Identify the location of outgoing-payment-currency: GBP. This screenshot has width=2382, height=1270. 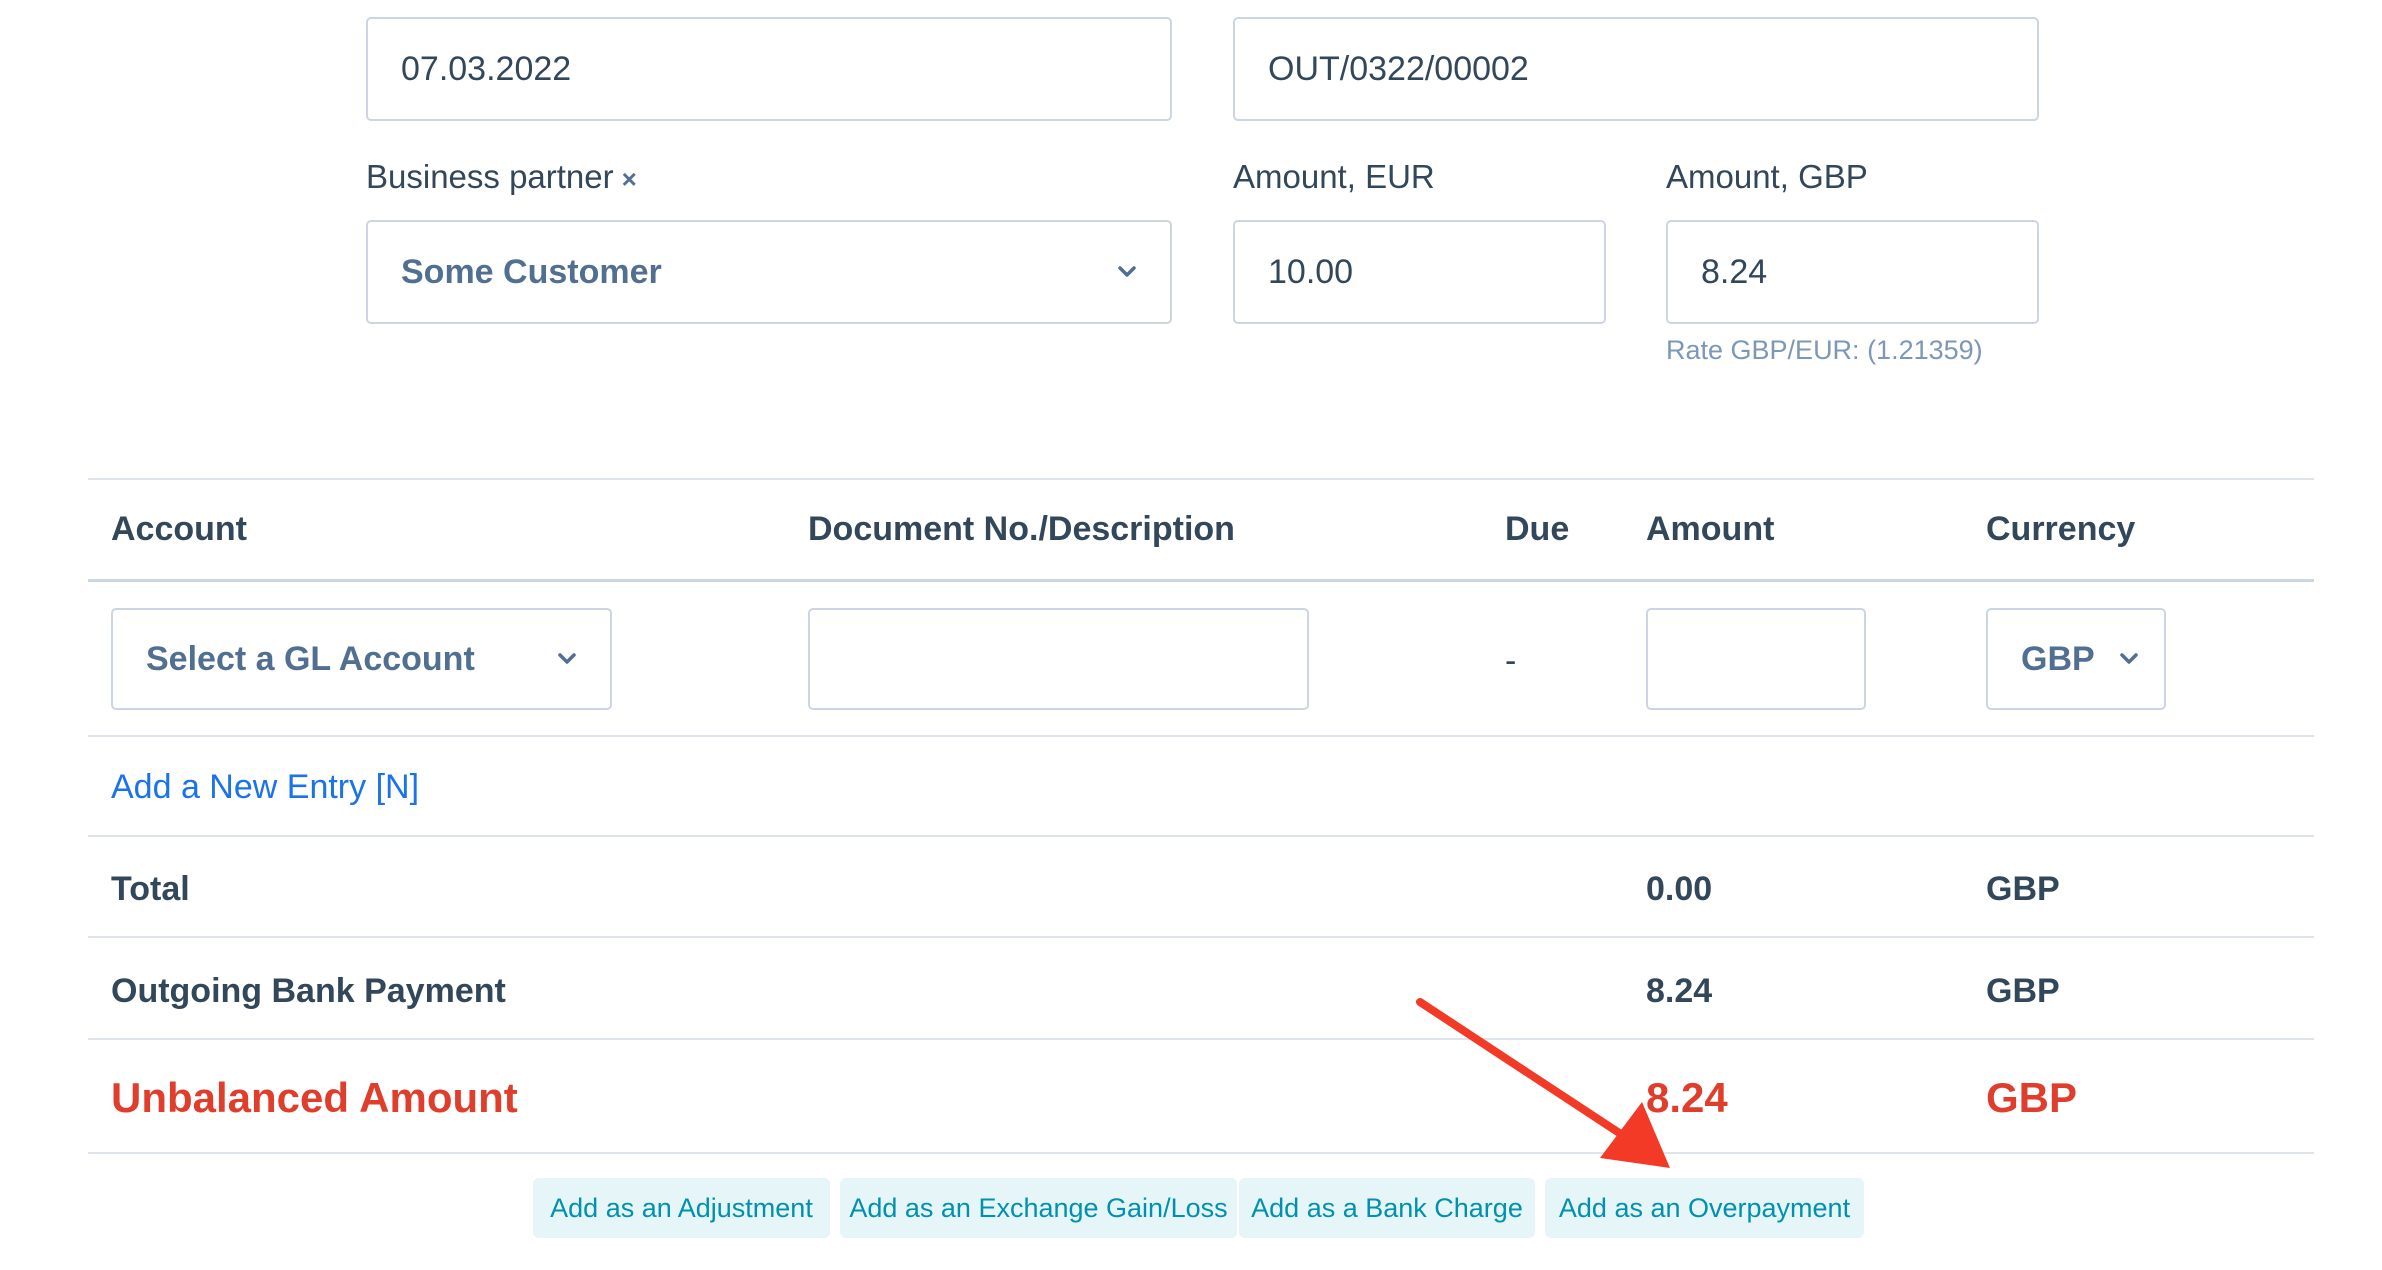
(2023, 991).